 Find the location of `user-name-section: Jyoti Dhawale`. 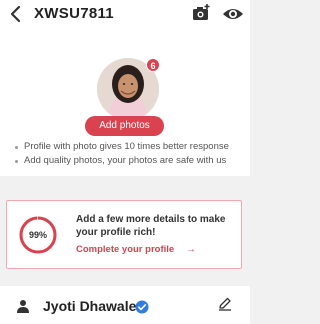

user-name-section: Jyoti Dhawale is located at coordinates (125, 305).